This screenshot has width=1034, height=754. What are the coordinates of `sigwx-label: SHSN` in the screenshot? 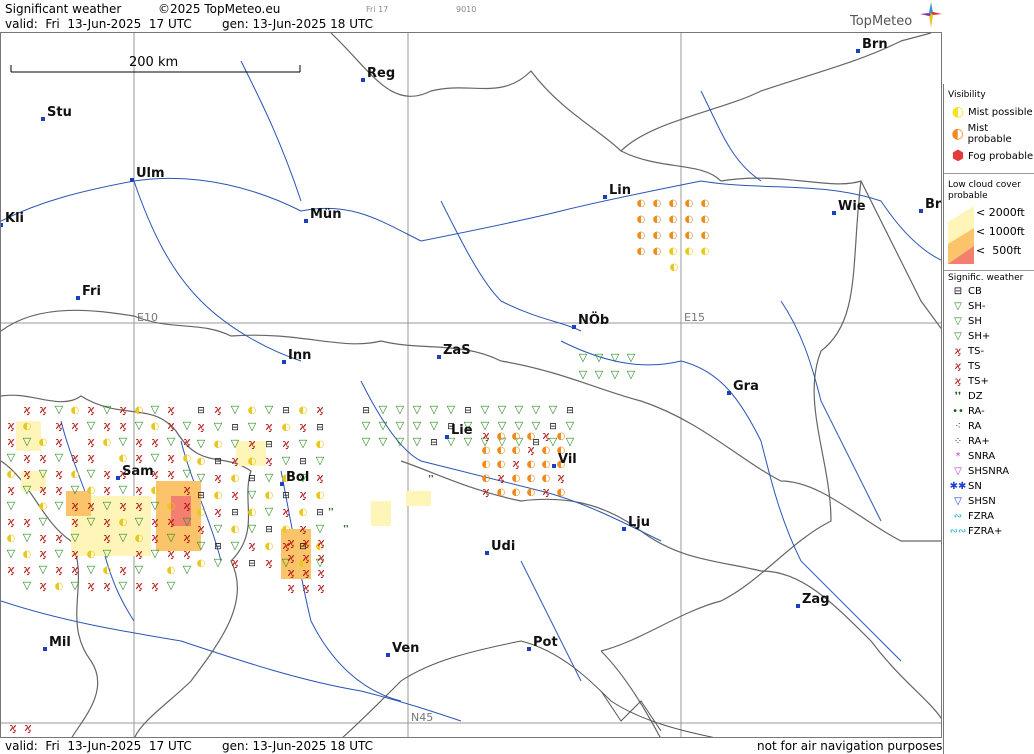 It's located at (982, 501).